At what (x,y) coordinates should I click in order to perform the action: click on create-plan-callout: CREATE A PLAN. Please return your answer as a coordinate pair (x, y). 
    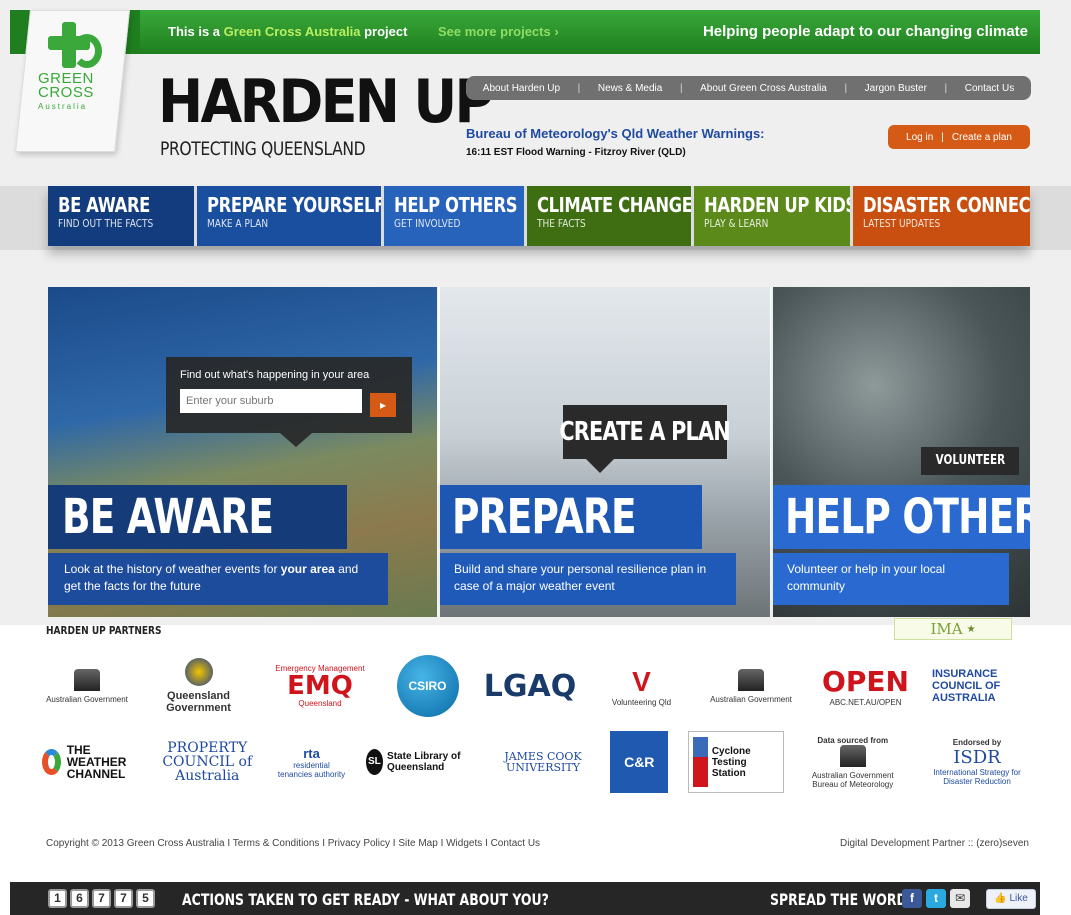
    Looking at the image, I should click on (645, 432).